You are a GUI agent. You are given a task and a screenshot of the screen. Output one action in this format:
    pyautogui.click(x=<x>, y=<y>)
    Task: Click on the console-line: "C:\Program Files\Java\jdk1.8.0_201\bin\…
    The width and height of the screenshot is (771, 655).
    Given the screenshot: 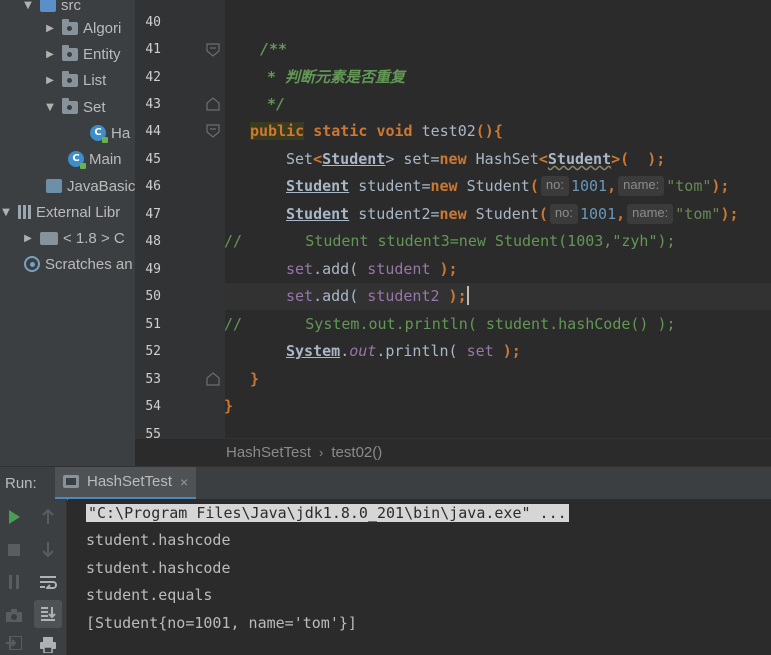 What is the action you would take?
    pyautogui.click(x=327, y=513)
    